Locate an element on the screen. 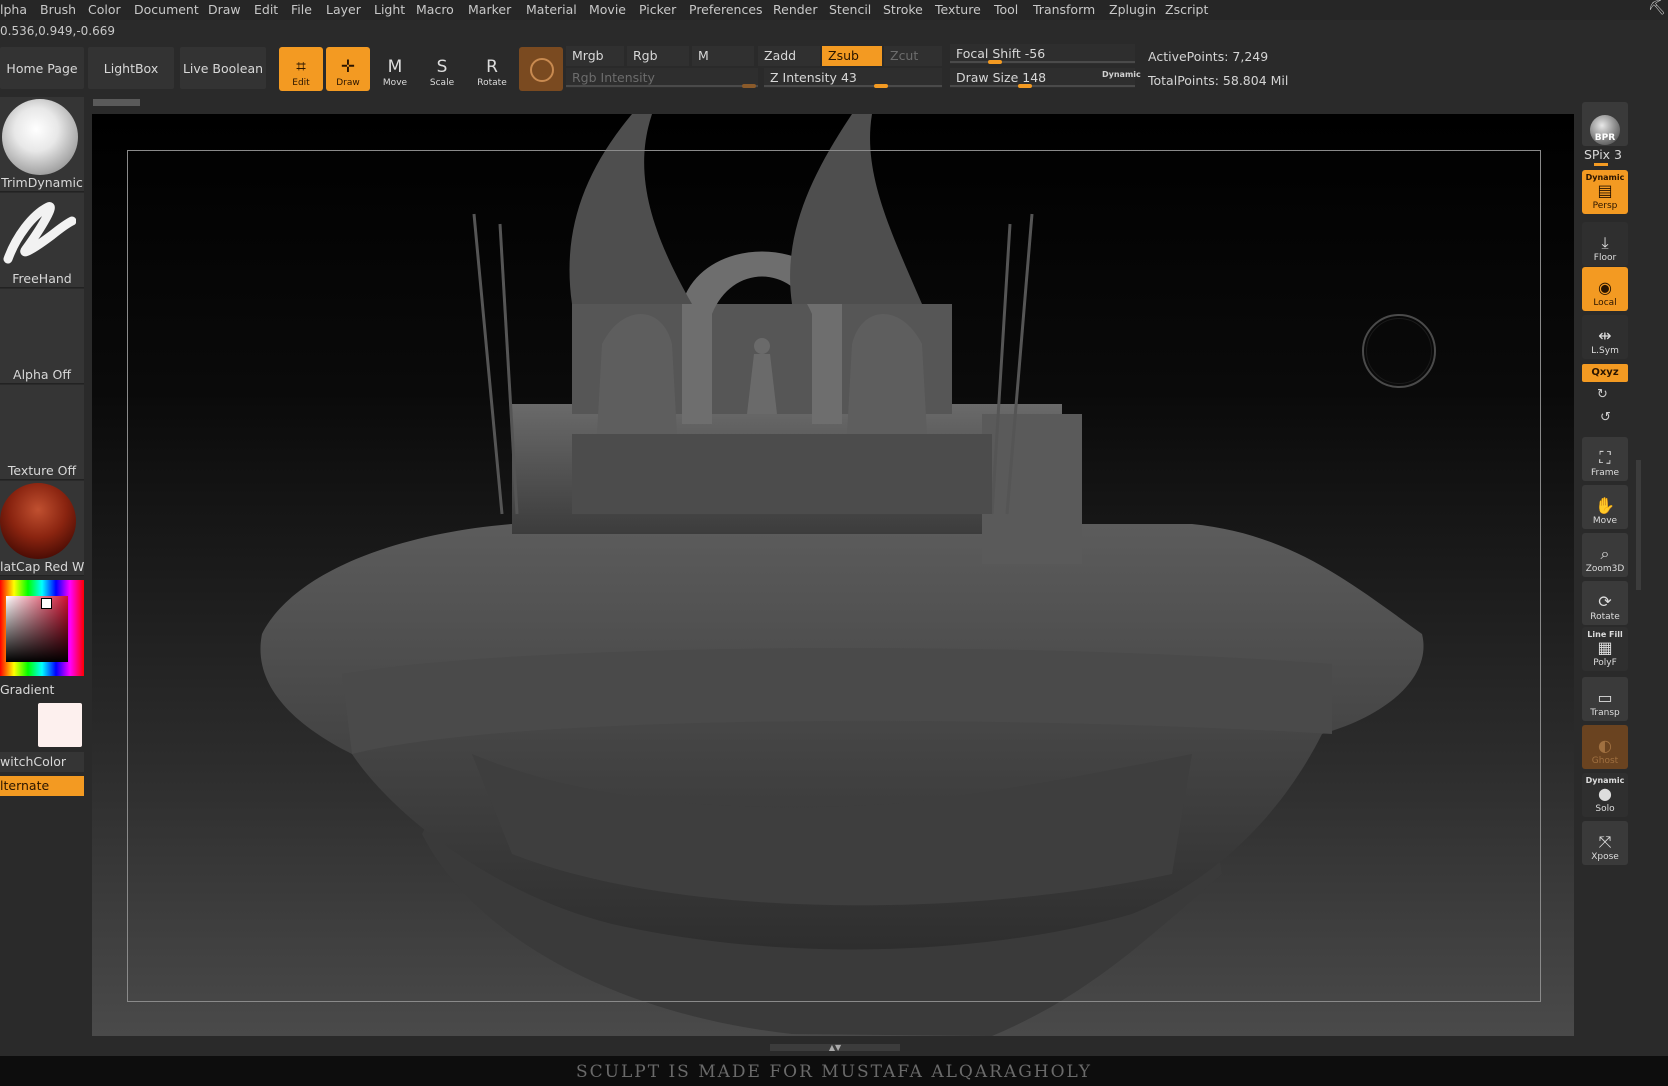 The height and width of the screenshot is (1086, 1668). rotate-y-icon: ↻ is located at coordinates (1602, 394).